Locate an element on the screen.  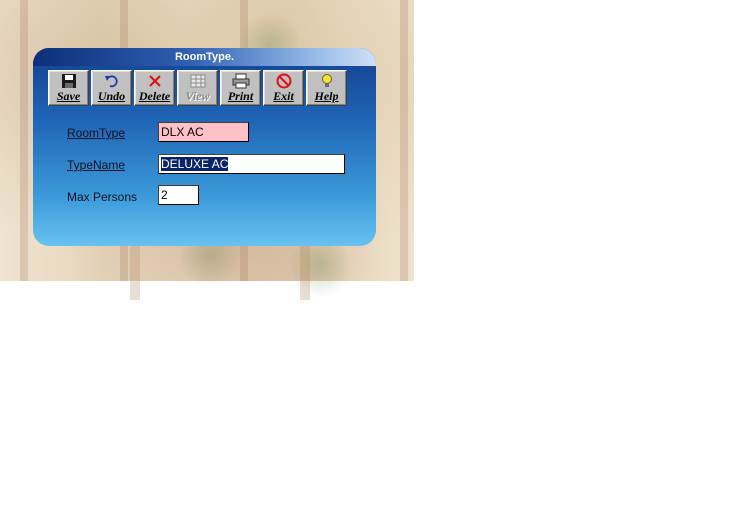
undo-button: Undo is located at coordinates (111, 88).